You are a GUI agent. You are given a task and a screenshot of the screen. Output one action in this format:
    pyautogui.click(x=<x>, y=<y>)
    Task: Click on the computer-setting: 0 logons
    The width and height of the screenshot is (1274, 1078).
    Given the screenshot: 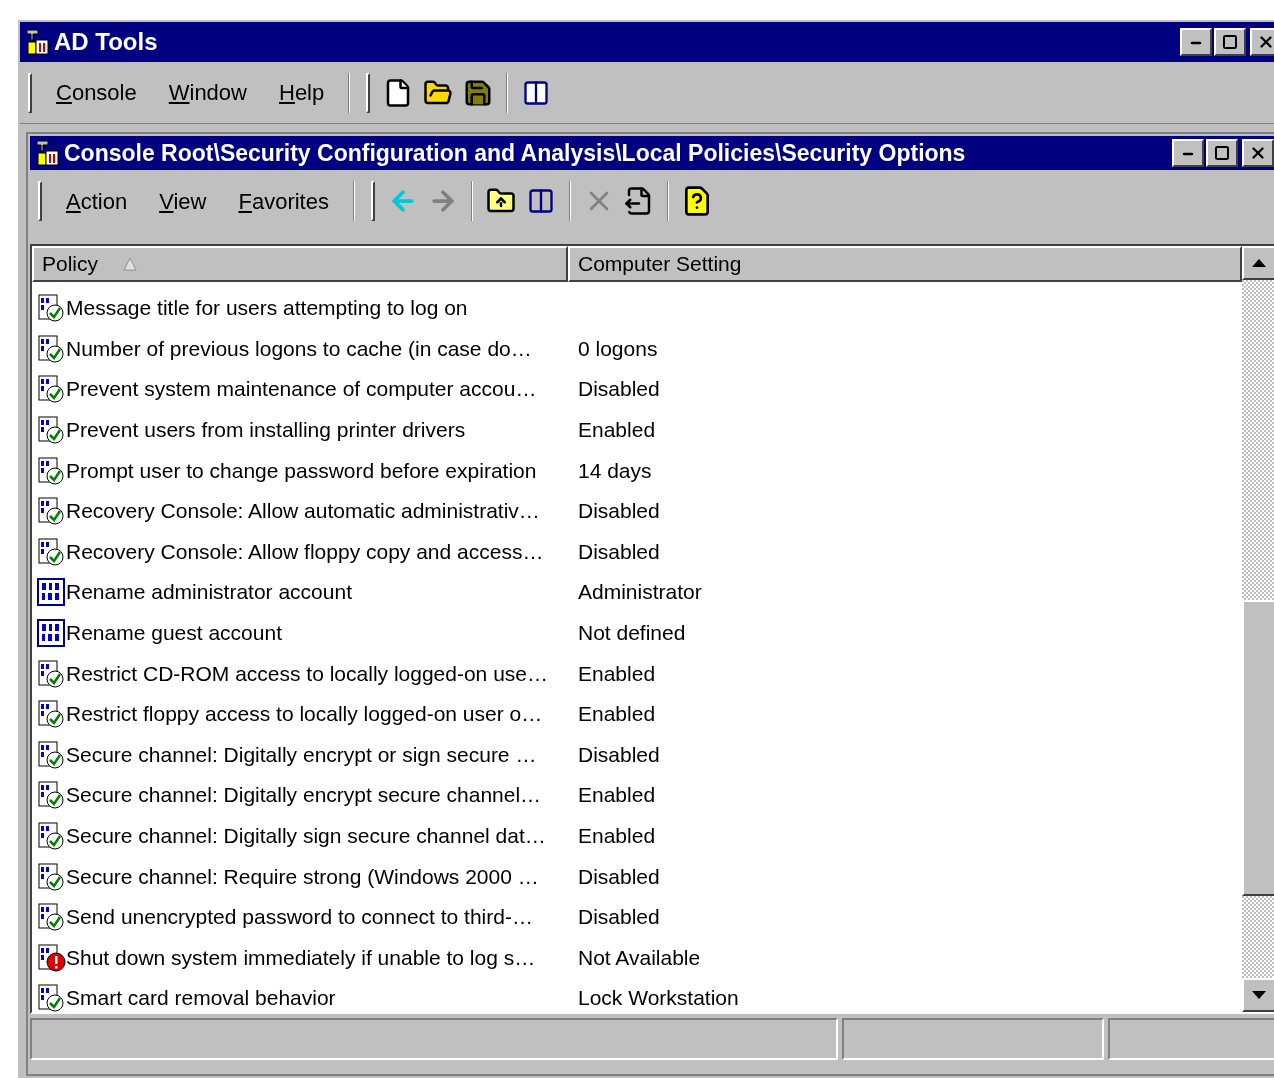 What is the action you would take?
    pyautogui.click(x=617, y=348)
    